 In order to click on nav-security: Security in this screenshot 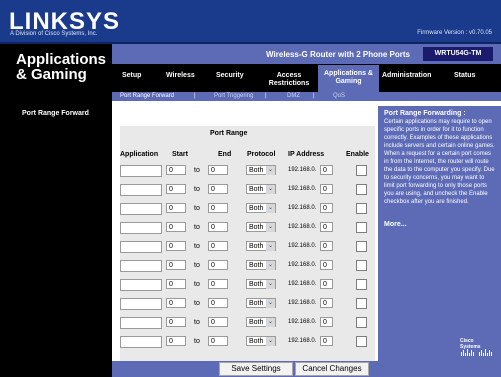, I will do `click(230, 75)`.